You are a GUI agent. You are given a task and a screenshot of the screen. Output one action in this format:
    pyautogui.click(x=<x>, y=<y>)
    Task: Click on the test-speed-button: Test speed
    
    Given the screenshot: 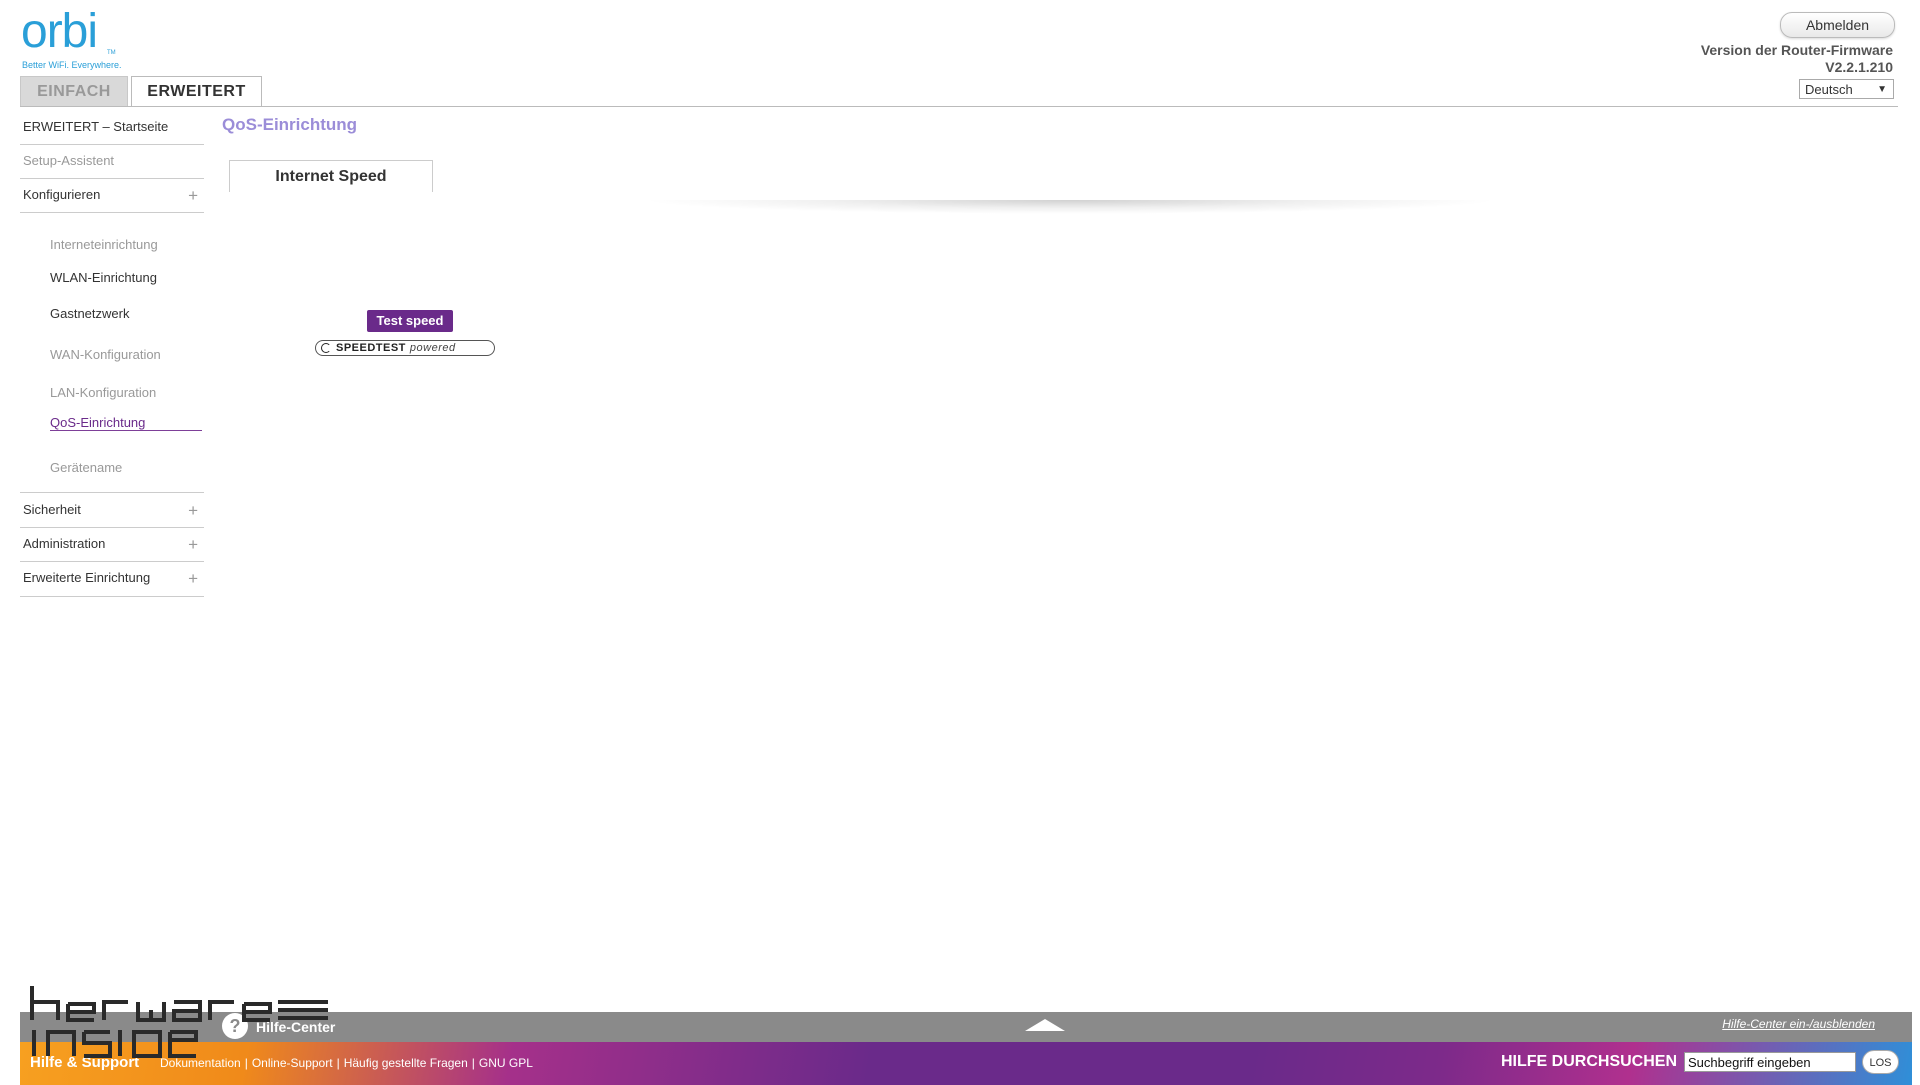 What is the action you would take?
    pyautogui.click(x=410, y=321)
    